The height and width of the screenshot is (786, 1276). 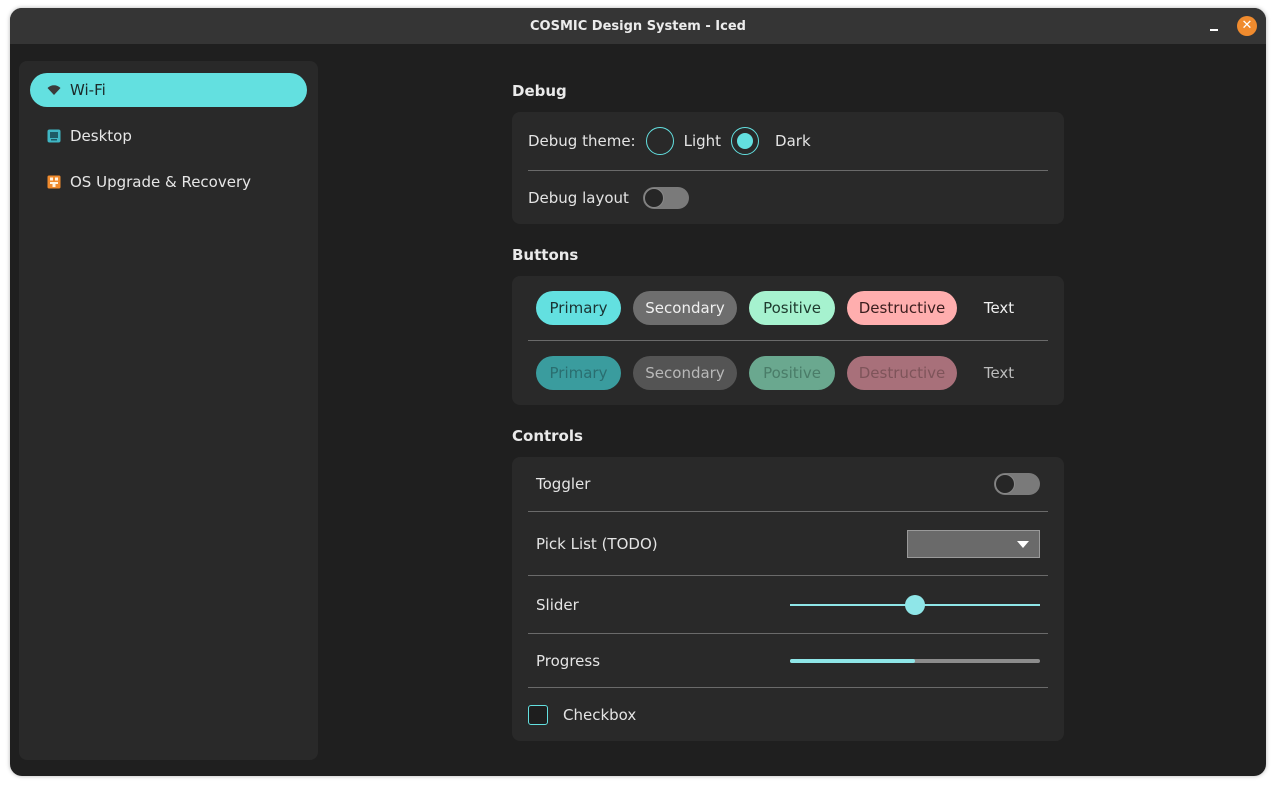 I want to click on picklist-dropdown, so click(x=973, y=543).